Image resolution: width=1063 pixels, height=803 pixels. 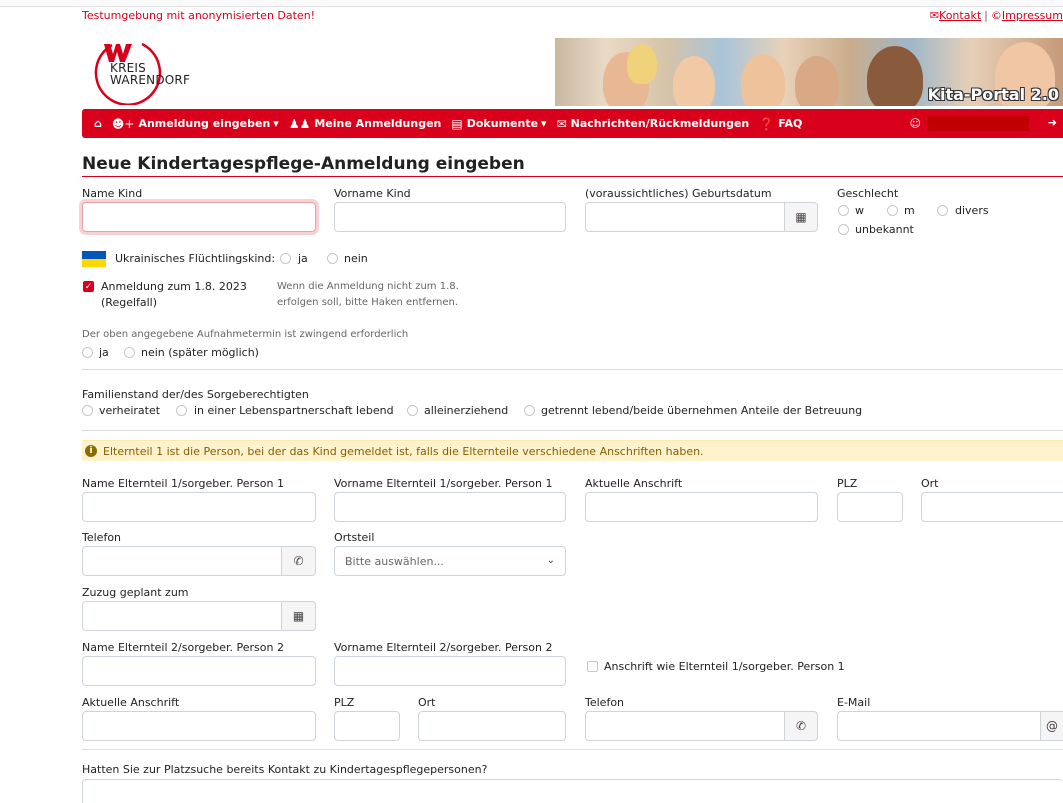 What do you see at coordinates (368, 286) in the screenshot?
I see `hint-line-1: Wenn die Anmeldung nicht zum 1.8.` at bounding box center [368, 286].